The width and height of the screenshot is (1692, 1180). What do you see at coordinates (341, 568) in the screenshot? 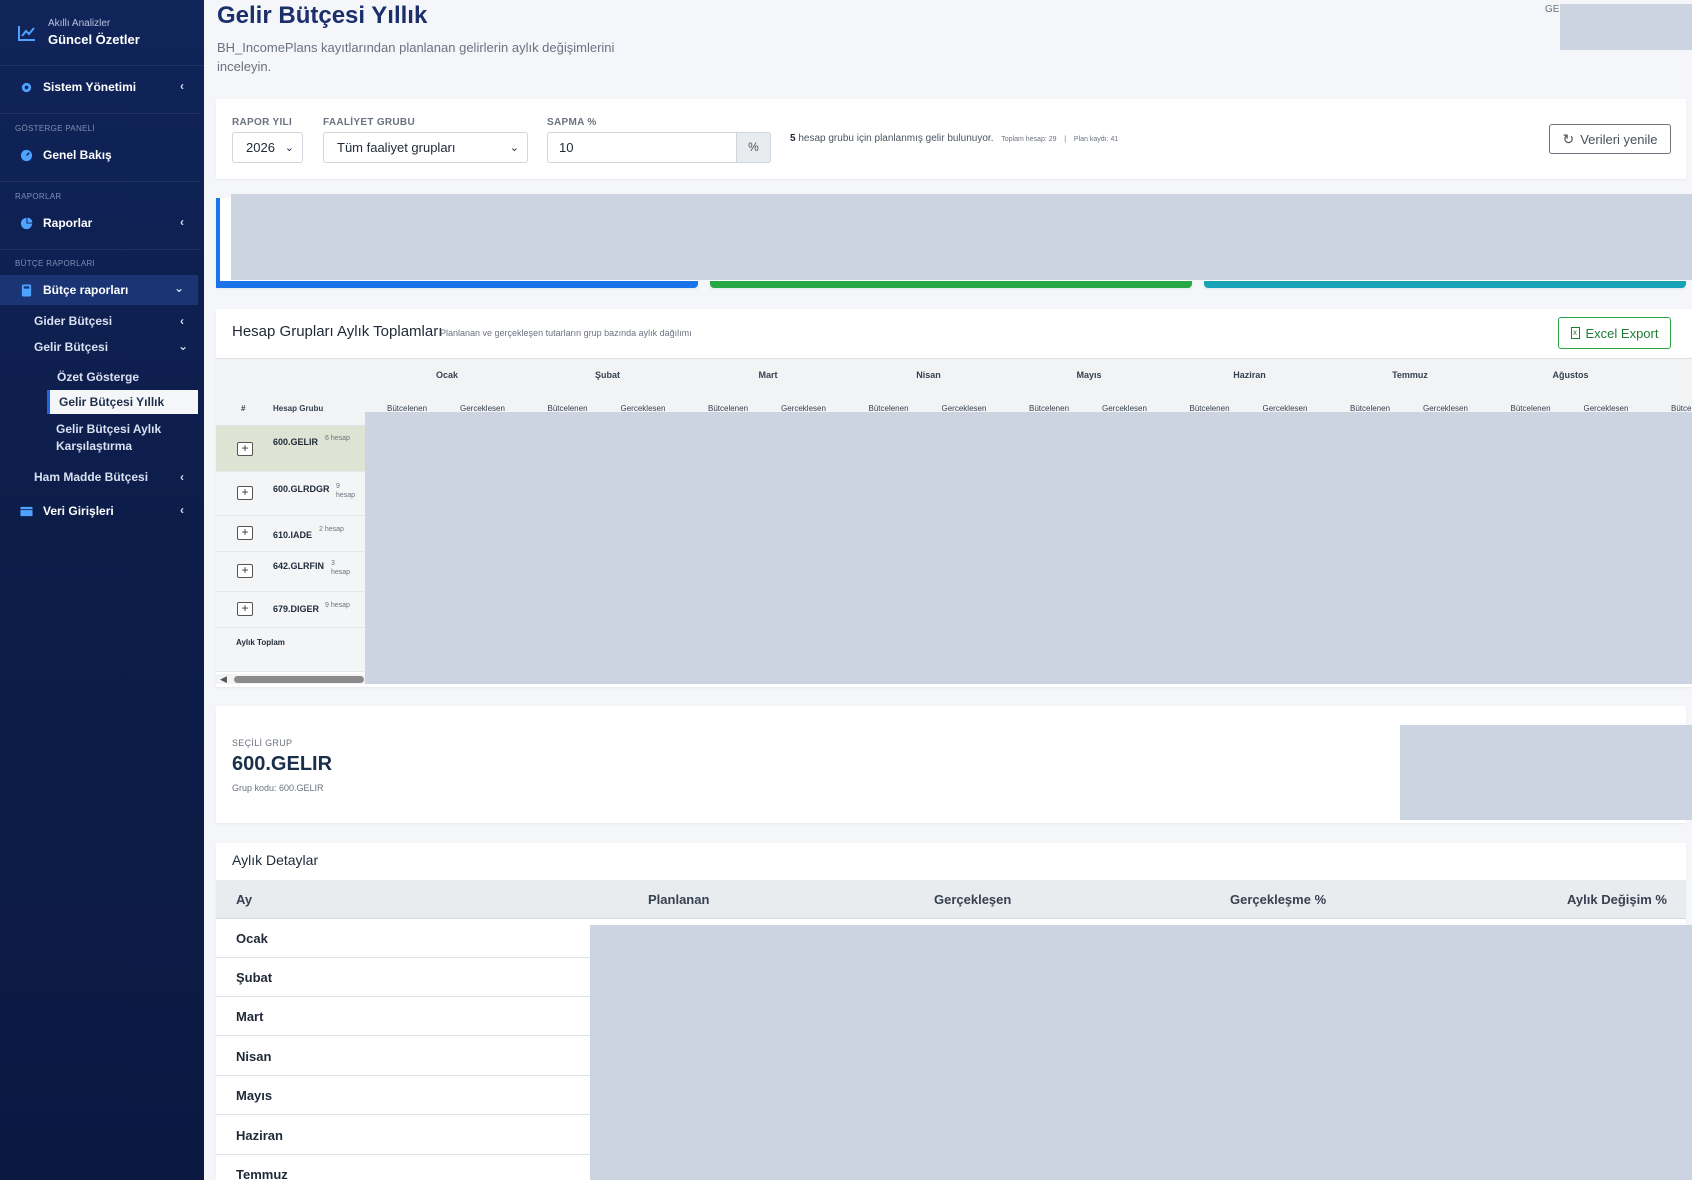
I see `group-count: 3 hesap` at bounding box center [341, 568].